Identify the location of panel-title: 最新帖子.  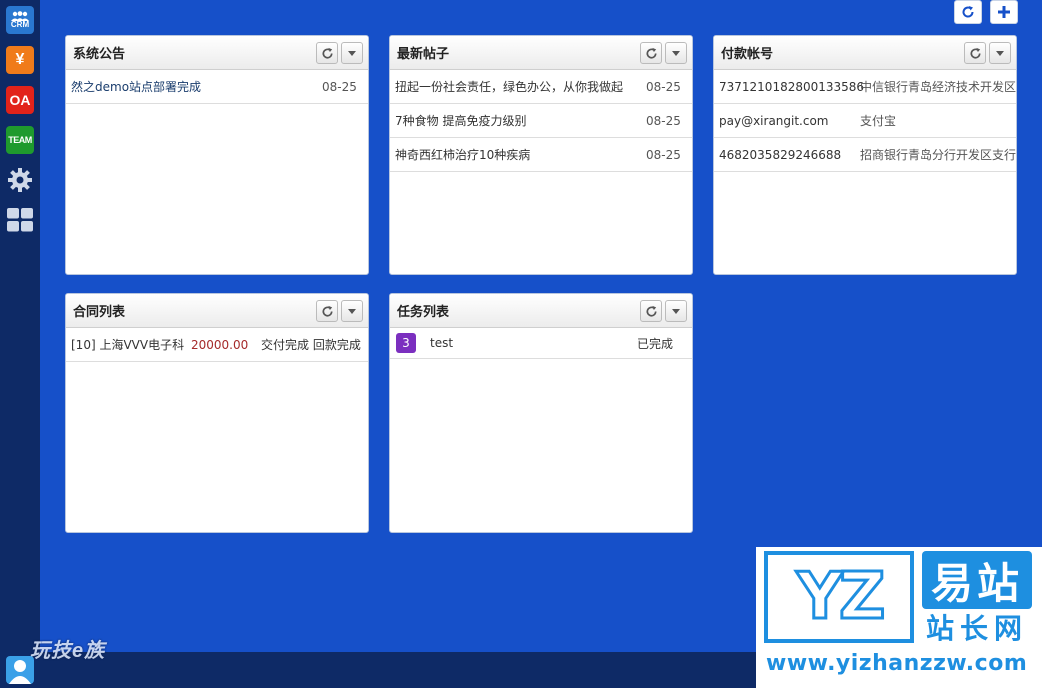
(423, 54).